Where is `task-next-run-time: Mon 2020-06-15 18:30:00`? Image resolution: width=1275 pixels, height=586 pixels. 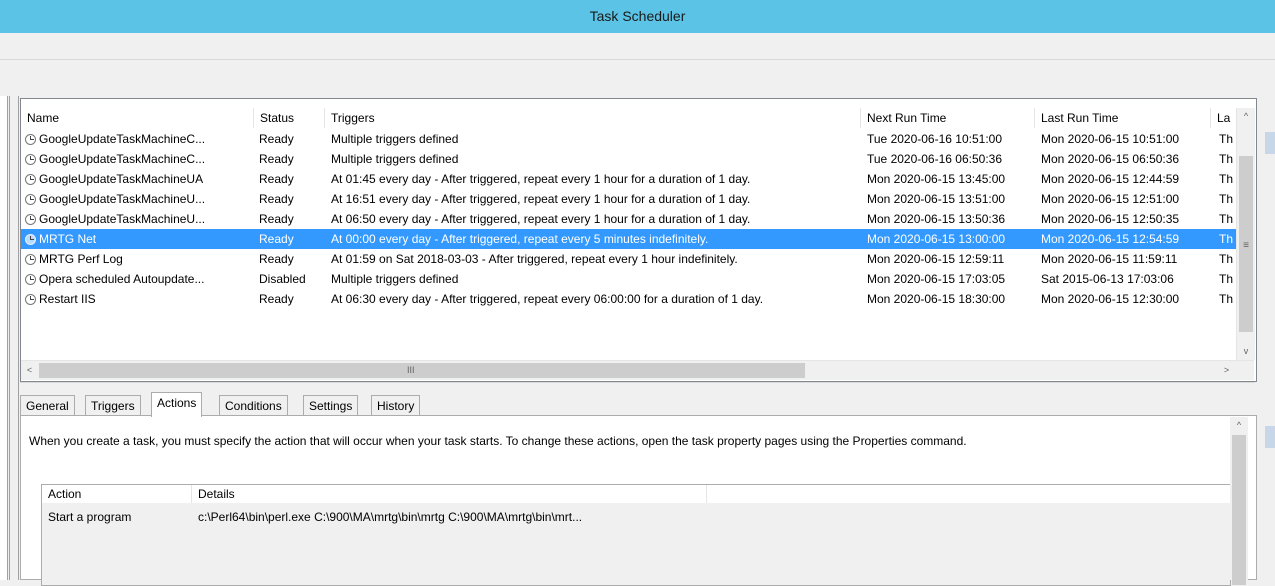
task-next-run-time: Mon 2020-06-15 18:30:00 is located at coordinates (936, 299).